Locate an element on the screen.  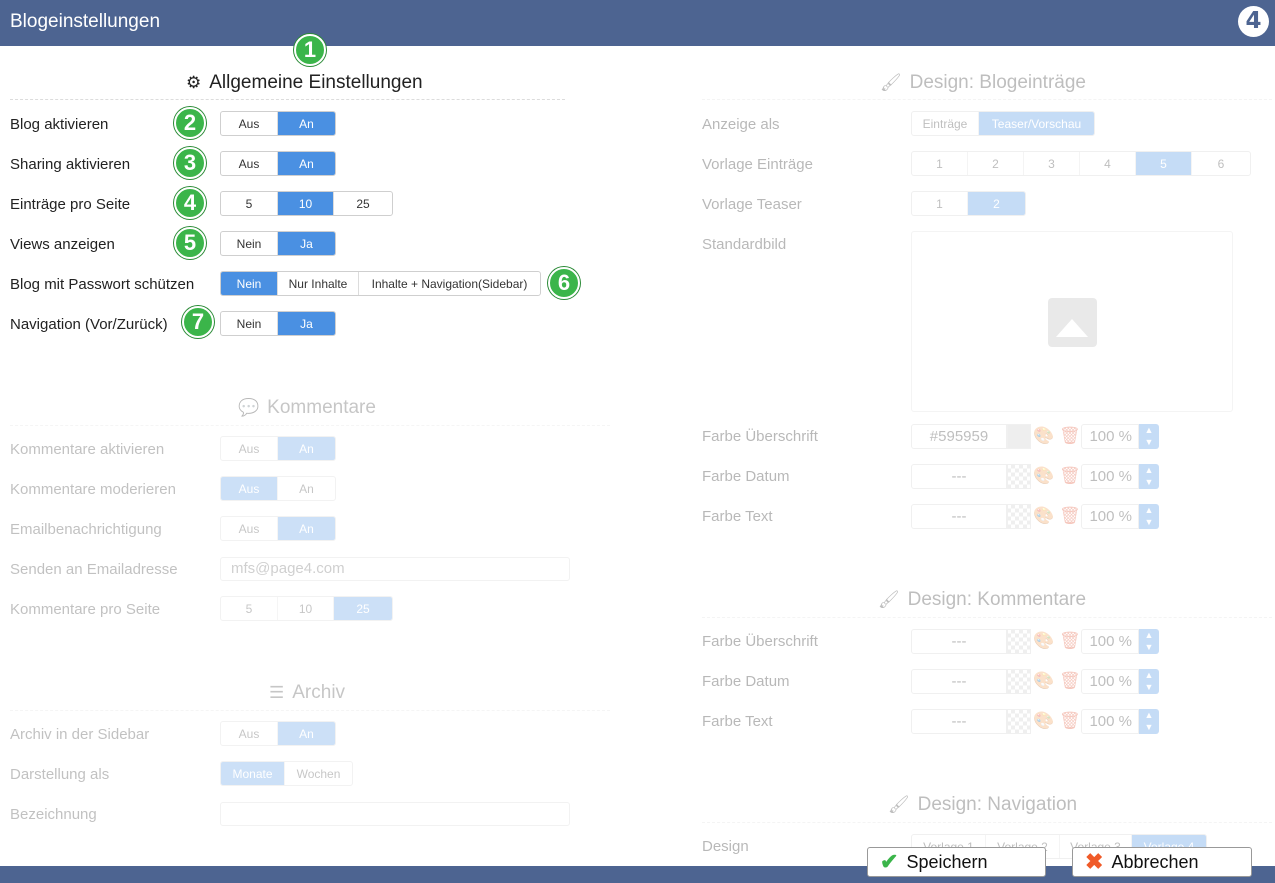
save-button-label: Speichern is located at coordinates (947, 861).